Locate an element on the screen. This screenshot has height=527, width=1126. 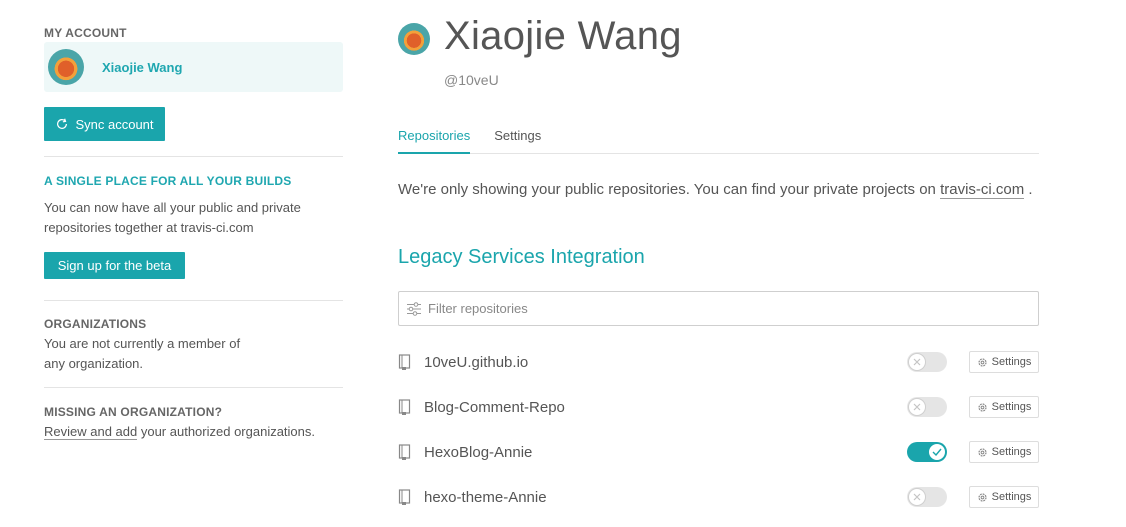
section-title: Legacy Services Integration is located at coordinates (521, 257).